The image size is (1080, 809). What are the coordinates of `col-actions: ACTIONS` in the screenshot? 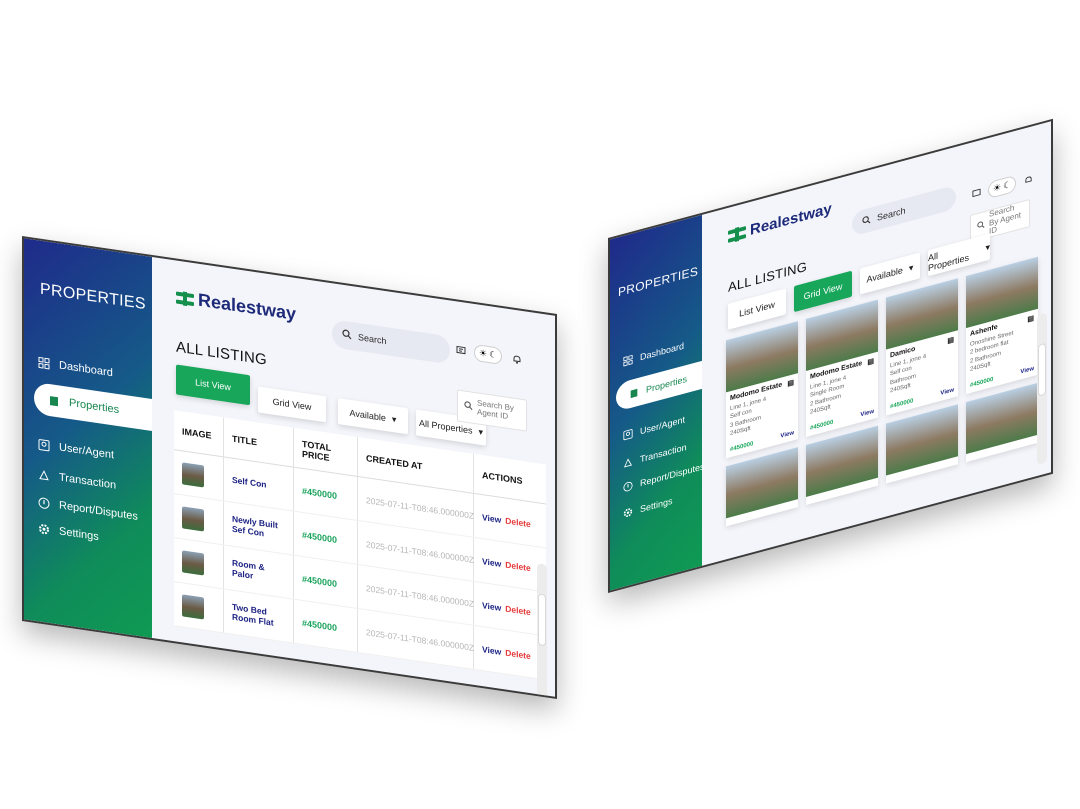 It's located at (502, 477).